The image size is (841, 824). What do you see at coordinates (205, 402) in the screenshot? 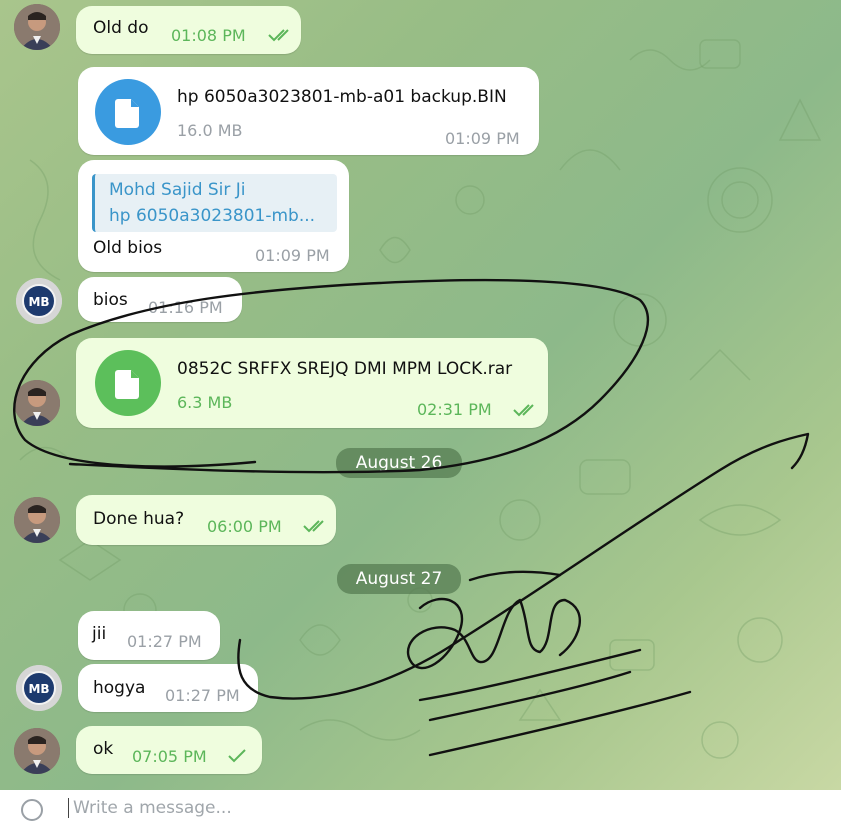
I see `file-size: 6.3 MB` at bounding box center [205, 402].